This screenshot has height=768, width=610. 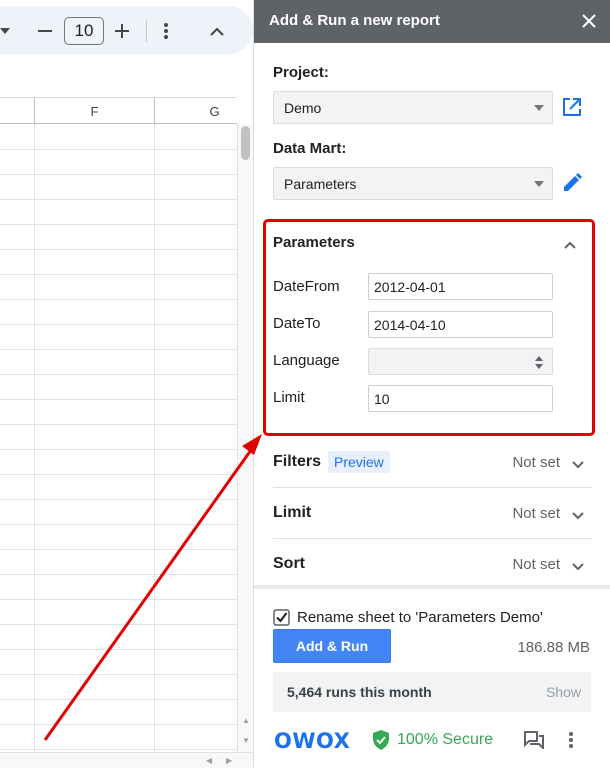 I want to click on more-vert-icon, so click(x=572, y=740).